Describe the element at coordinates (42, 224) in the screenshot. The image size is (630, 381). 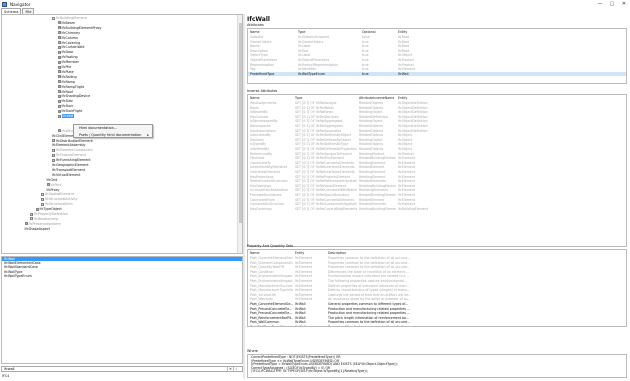
I see `tree-item: +IfcPresentationItem` at that location.